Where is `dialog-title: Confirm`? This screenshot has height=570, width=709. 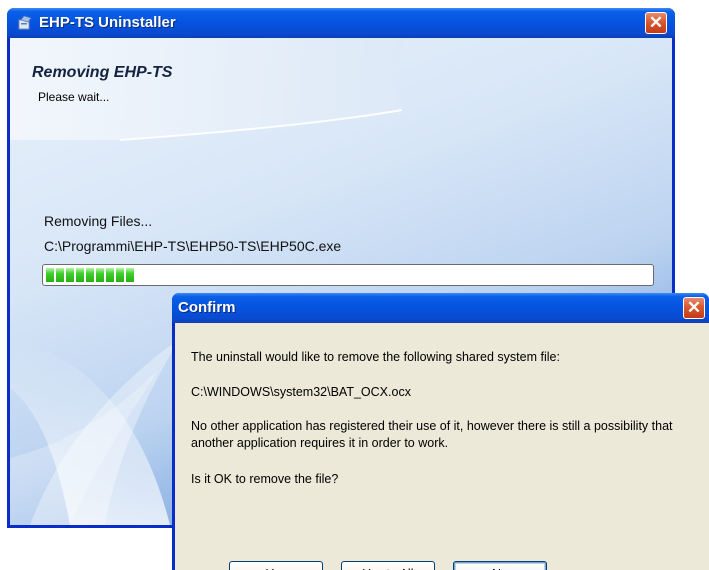
dialog-title: Confirm is located at coordinates (207, 307).